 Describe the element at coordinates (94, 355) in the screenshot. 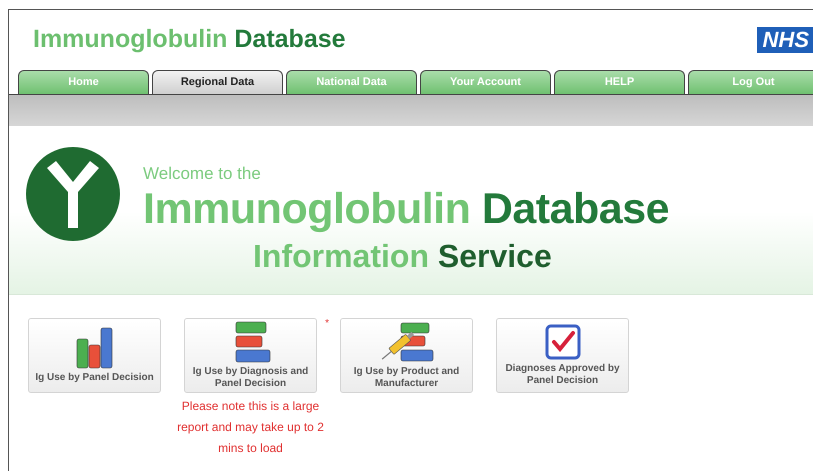

I see `report-button: Ig Use by Panel Decision` at that location.